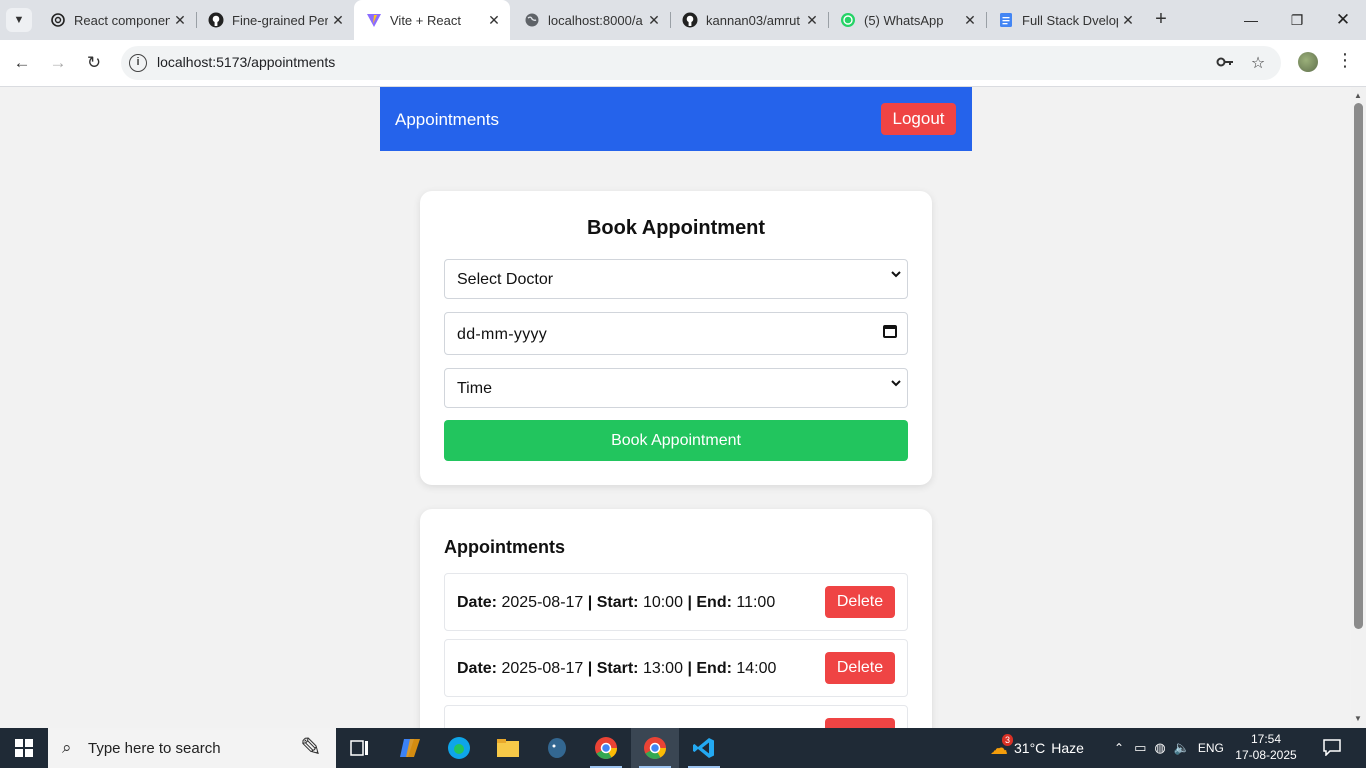 This screenshot has height=768, width=1366. What do you see at coordinates (701, 63) in the screenshot?
I see `address-bar: i localhost:5173/appointments ☆` at bounding box center [701, 63].